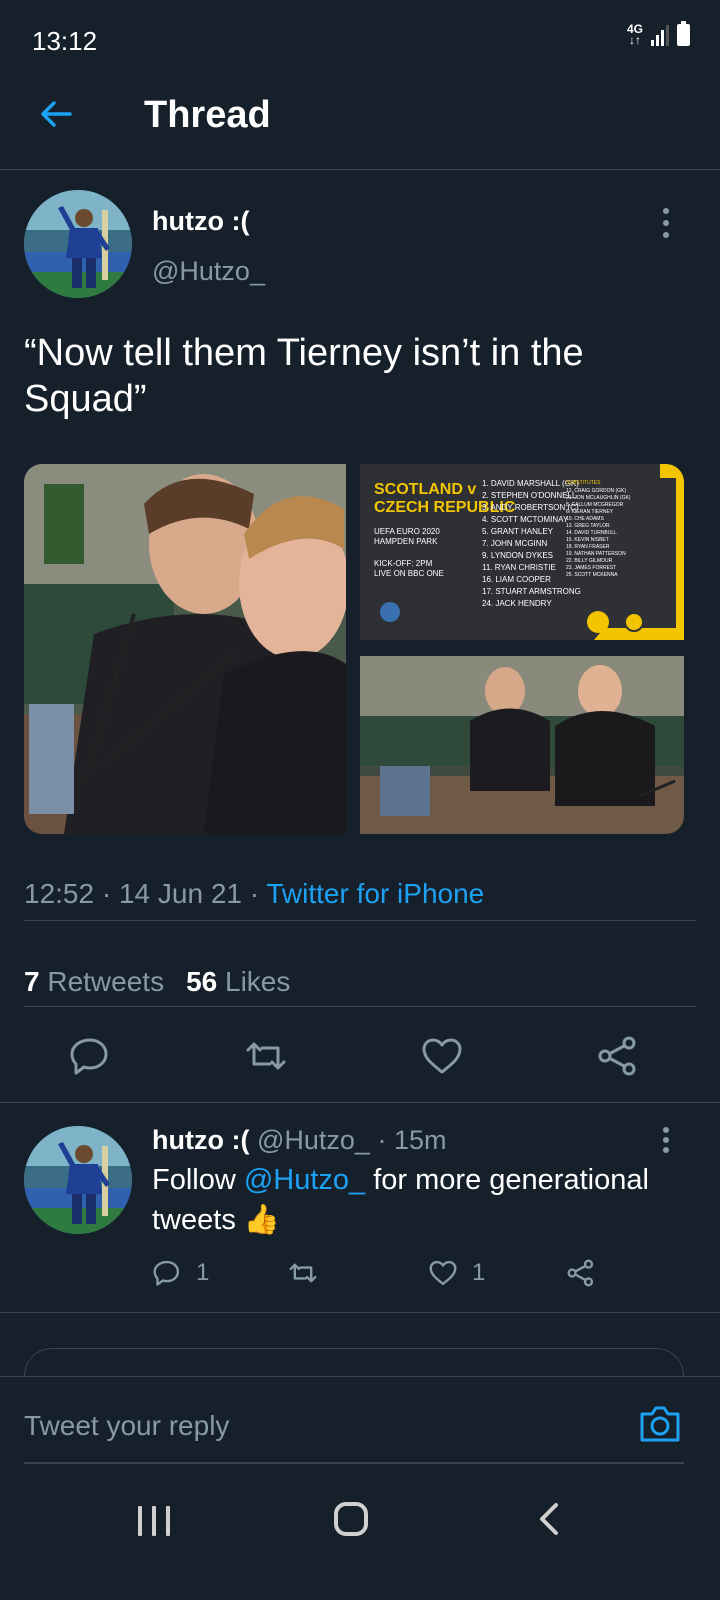 The image size is (720, 1600). What do you see at coordinates (406, 541) in the screenshot?
I see `graphic-venue: HAMPDEN PARK` at bounding box center [406, 541].